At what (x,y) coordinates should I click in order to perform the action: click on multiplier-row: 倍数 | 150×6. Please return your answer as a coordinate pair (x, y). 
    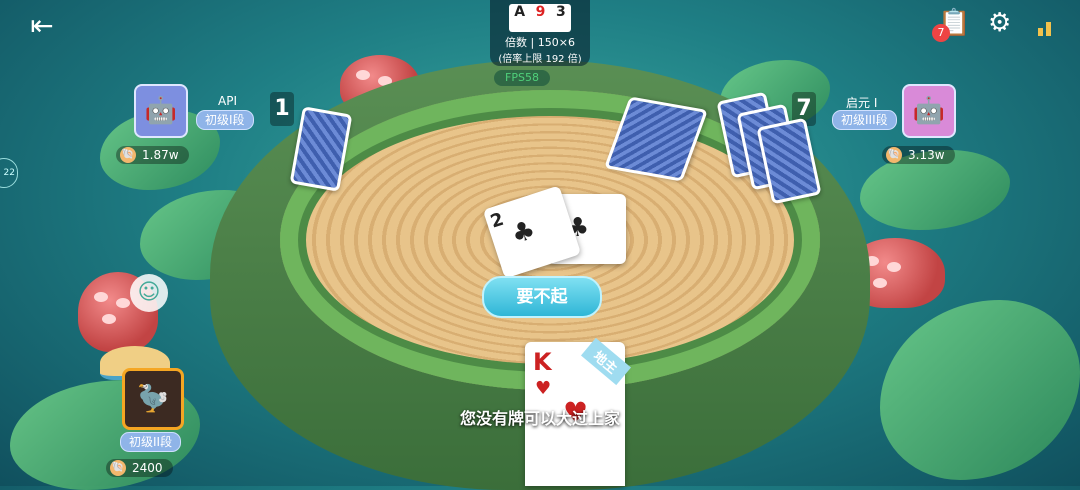
    Looking at the image, I should click on (540, 42).